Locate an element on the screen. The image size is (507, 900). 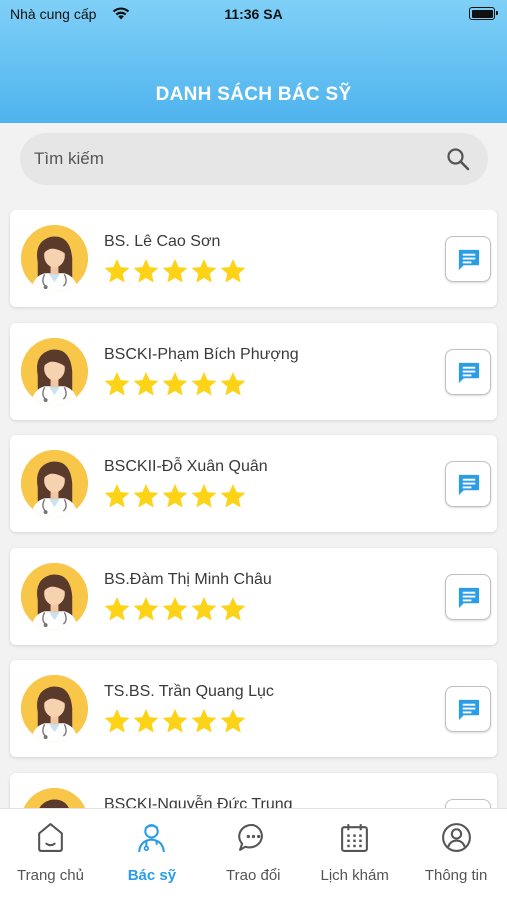
doctor-name: BSCKI-Nguyễn Đức Trung is located at coordinates (198, 802).